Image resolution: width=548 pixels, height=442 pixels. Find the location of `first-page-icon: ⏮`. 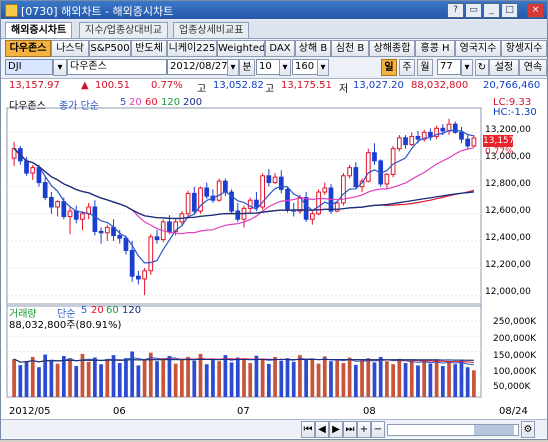

first-page-icon: ⏮ is located at coordinates (308, 429).